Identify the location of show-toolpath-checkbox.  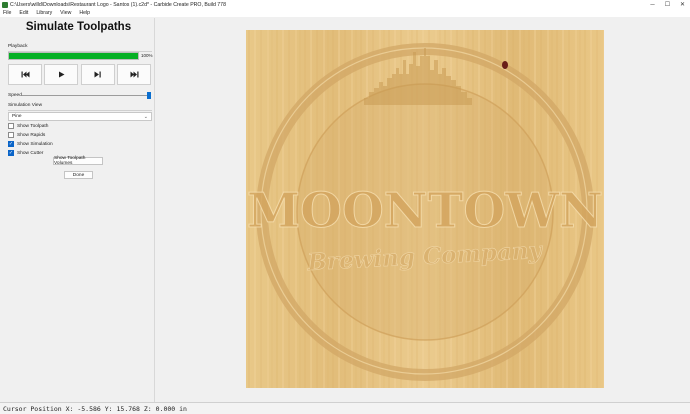
(11, 126).